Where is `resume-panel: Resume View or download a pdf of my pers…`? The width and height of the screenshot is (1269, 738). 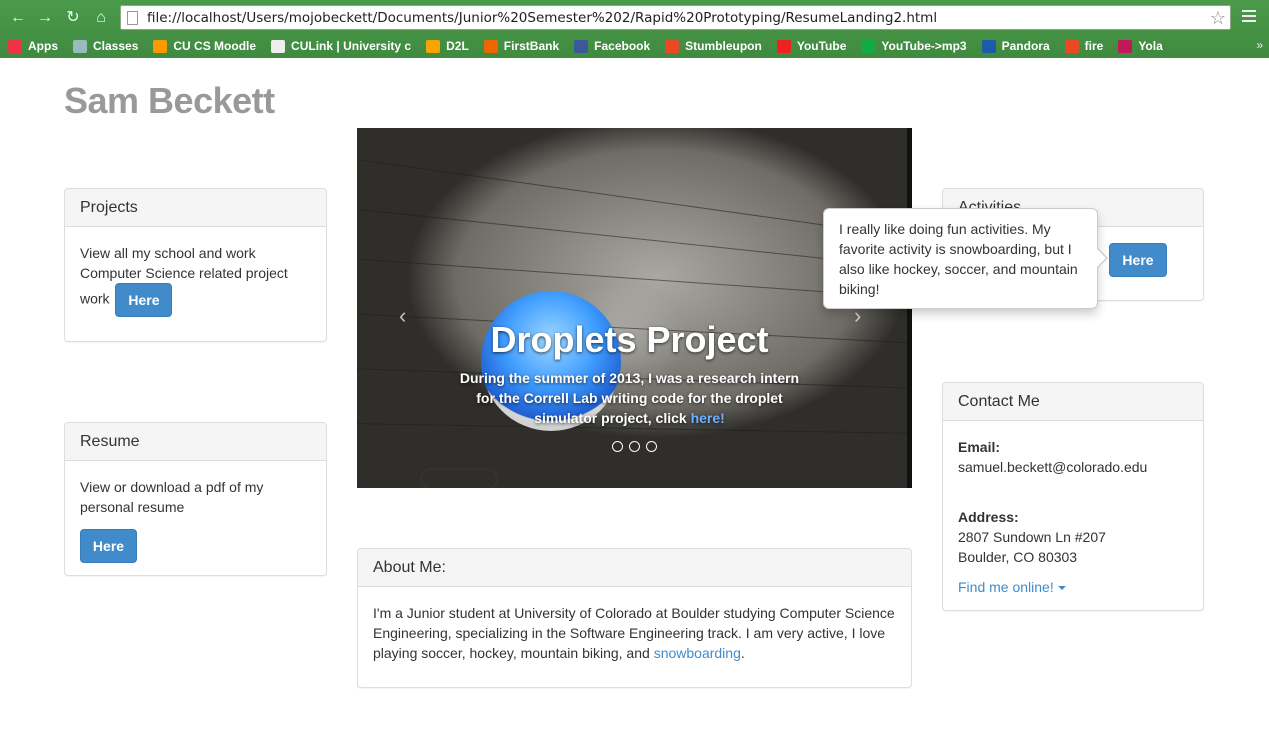 resume-panel: Resume View or download a pdf of my pers… is located at coordinates (195, 499).